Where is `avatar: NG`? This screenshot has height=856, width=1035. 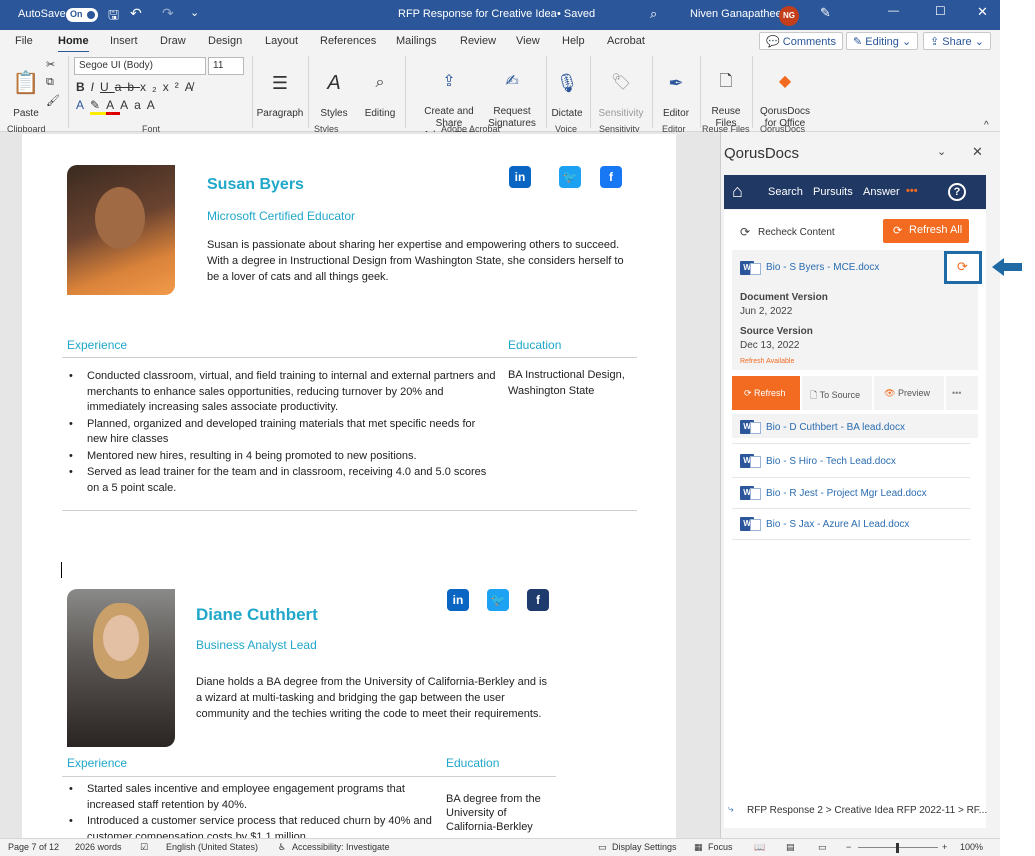 avatar: NG is located at coordinates (789, 16).